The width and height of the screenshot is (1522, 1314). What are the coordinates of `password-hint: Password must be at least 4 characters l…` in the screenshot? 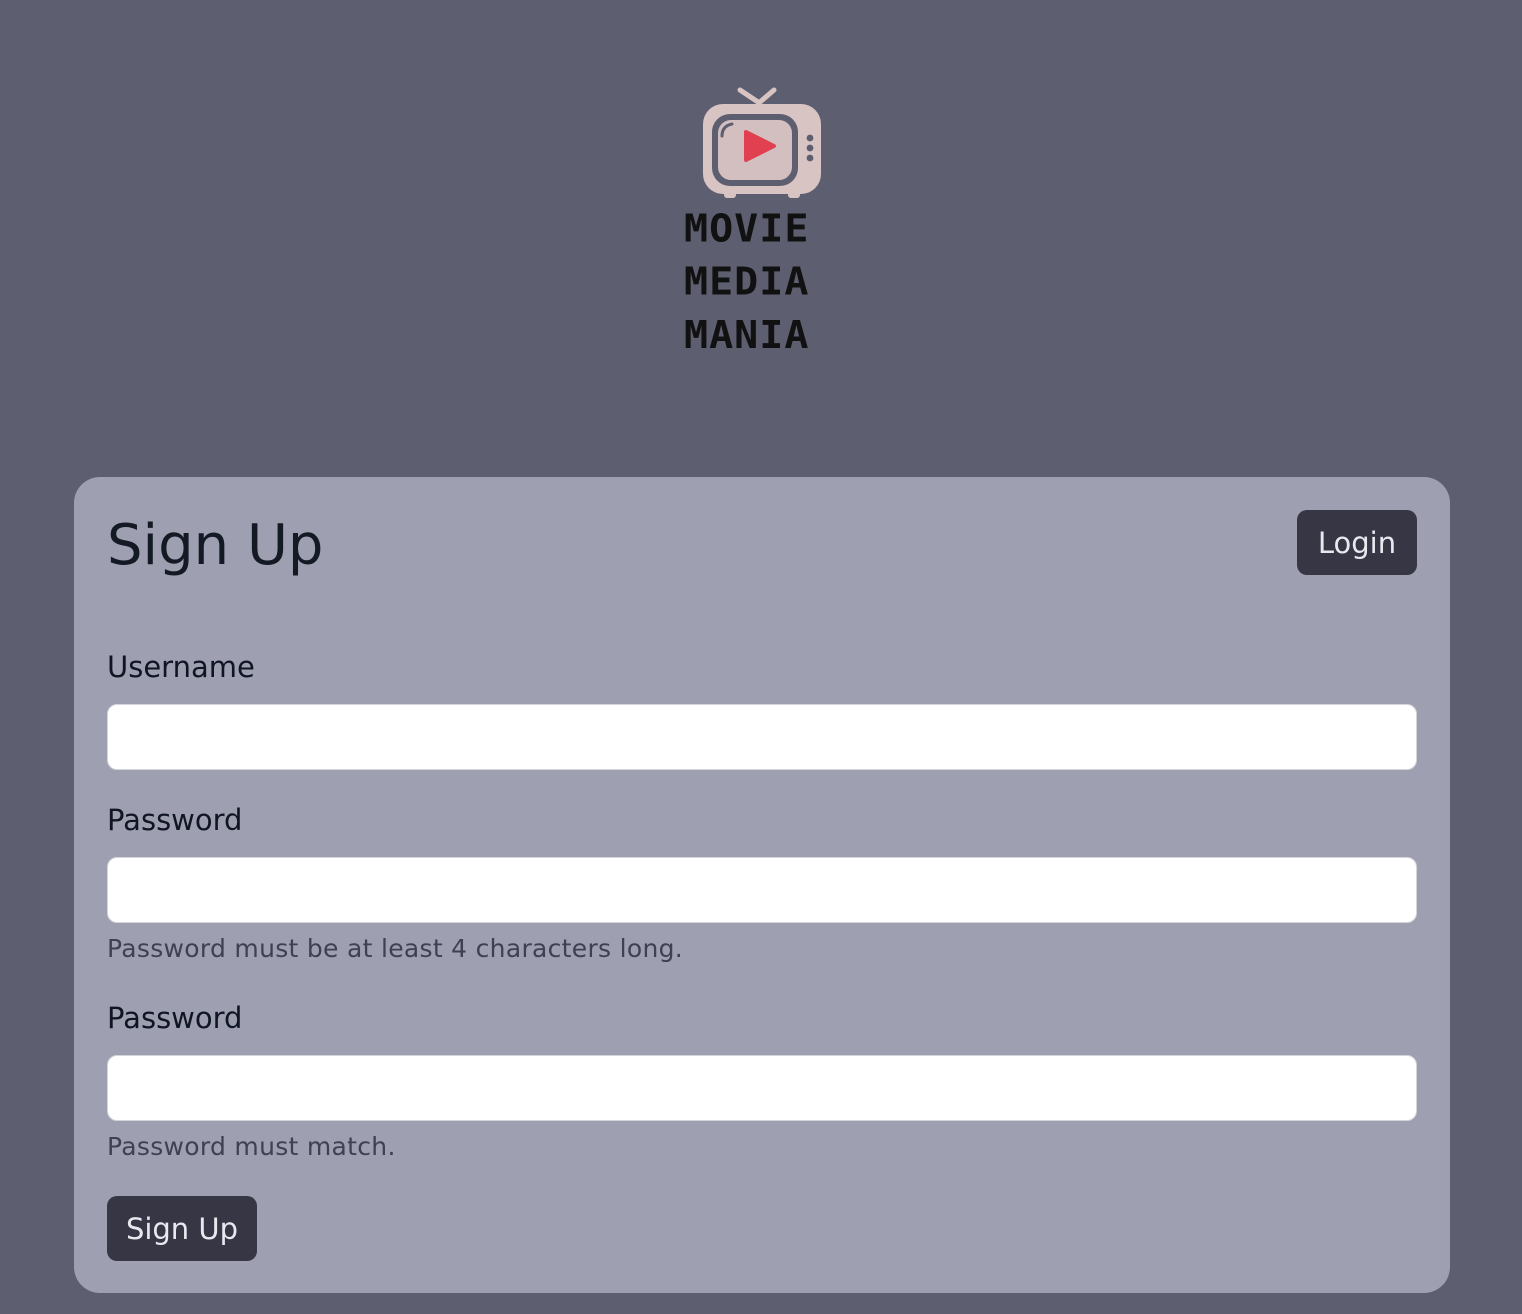 It's located at (395, 948).